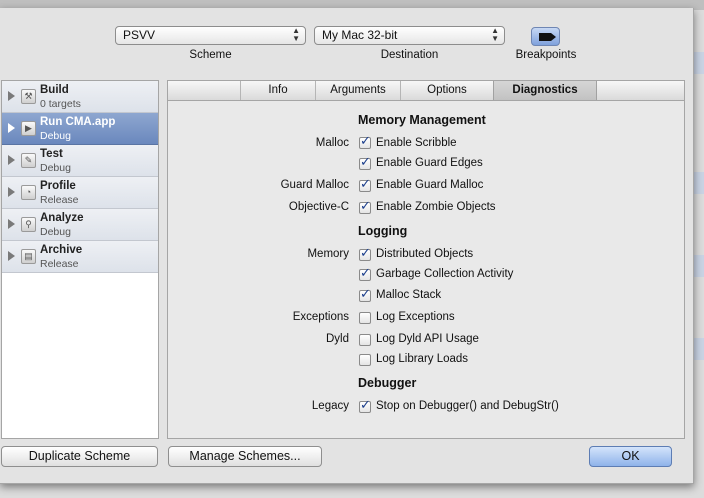  I want to click on row-label-exceptions: Exceptions, so click(320, 317).